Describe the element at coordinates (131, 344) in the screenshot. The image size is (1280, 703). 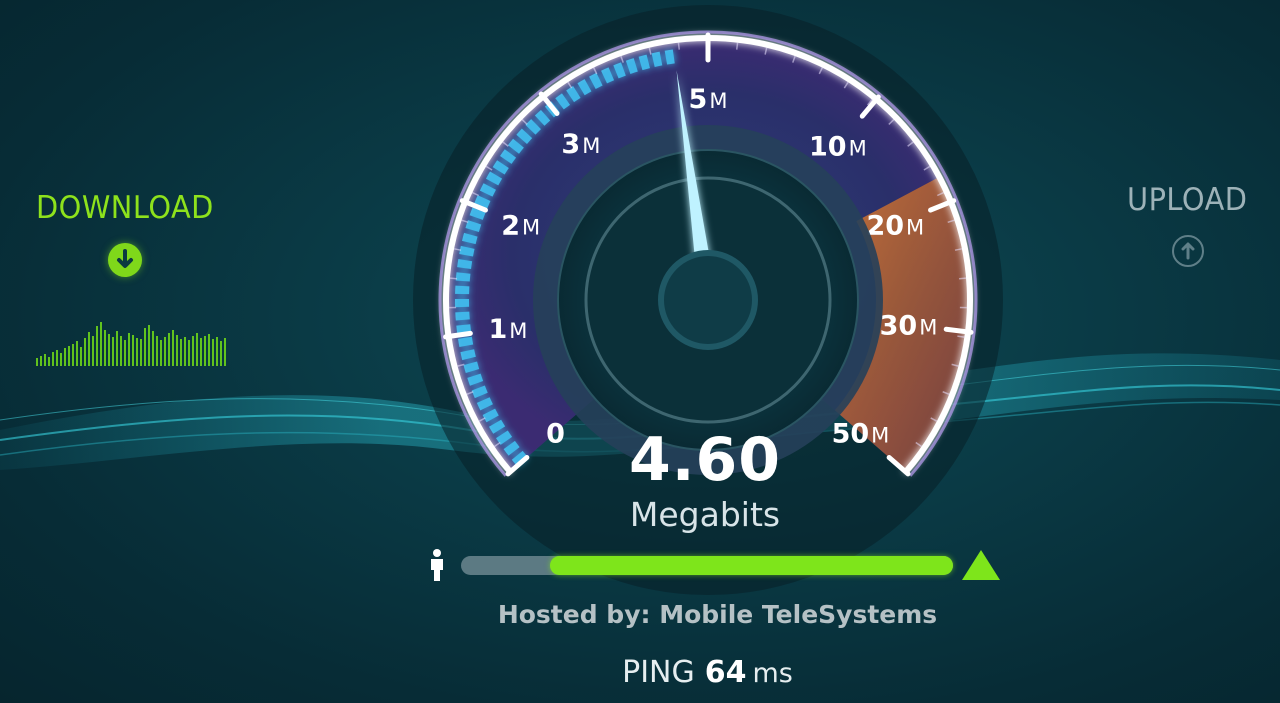
I see `download-activity-graph` at that location.